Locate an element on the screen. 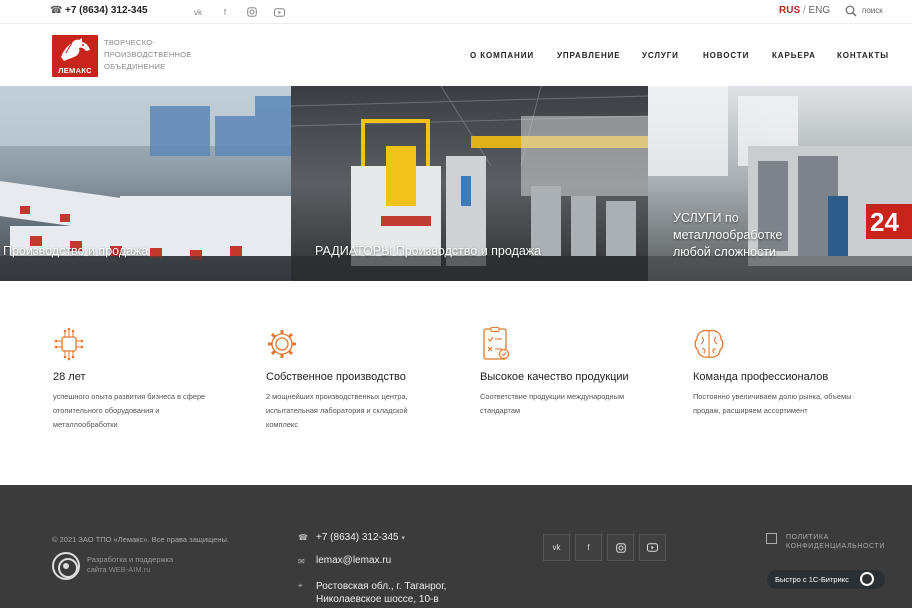 Image resolution: width=912 pixels, height=608 pixels. nav-career: КАРЬЕРА is located at coordinates (794, 55).